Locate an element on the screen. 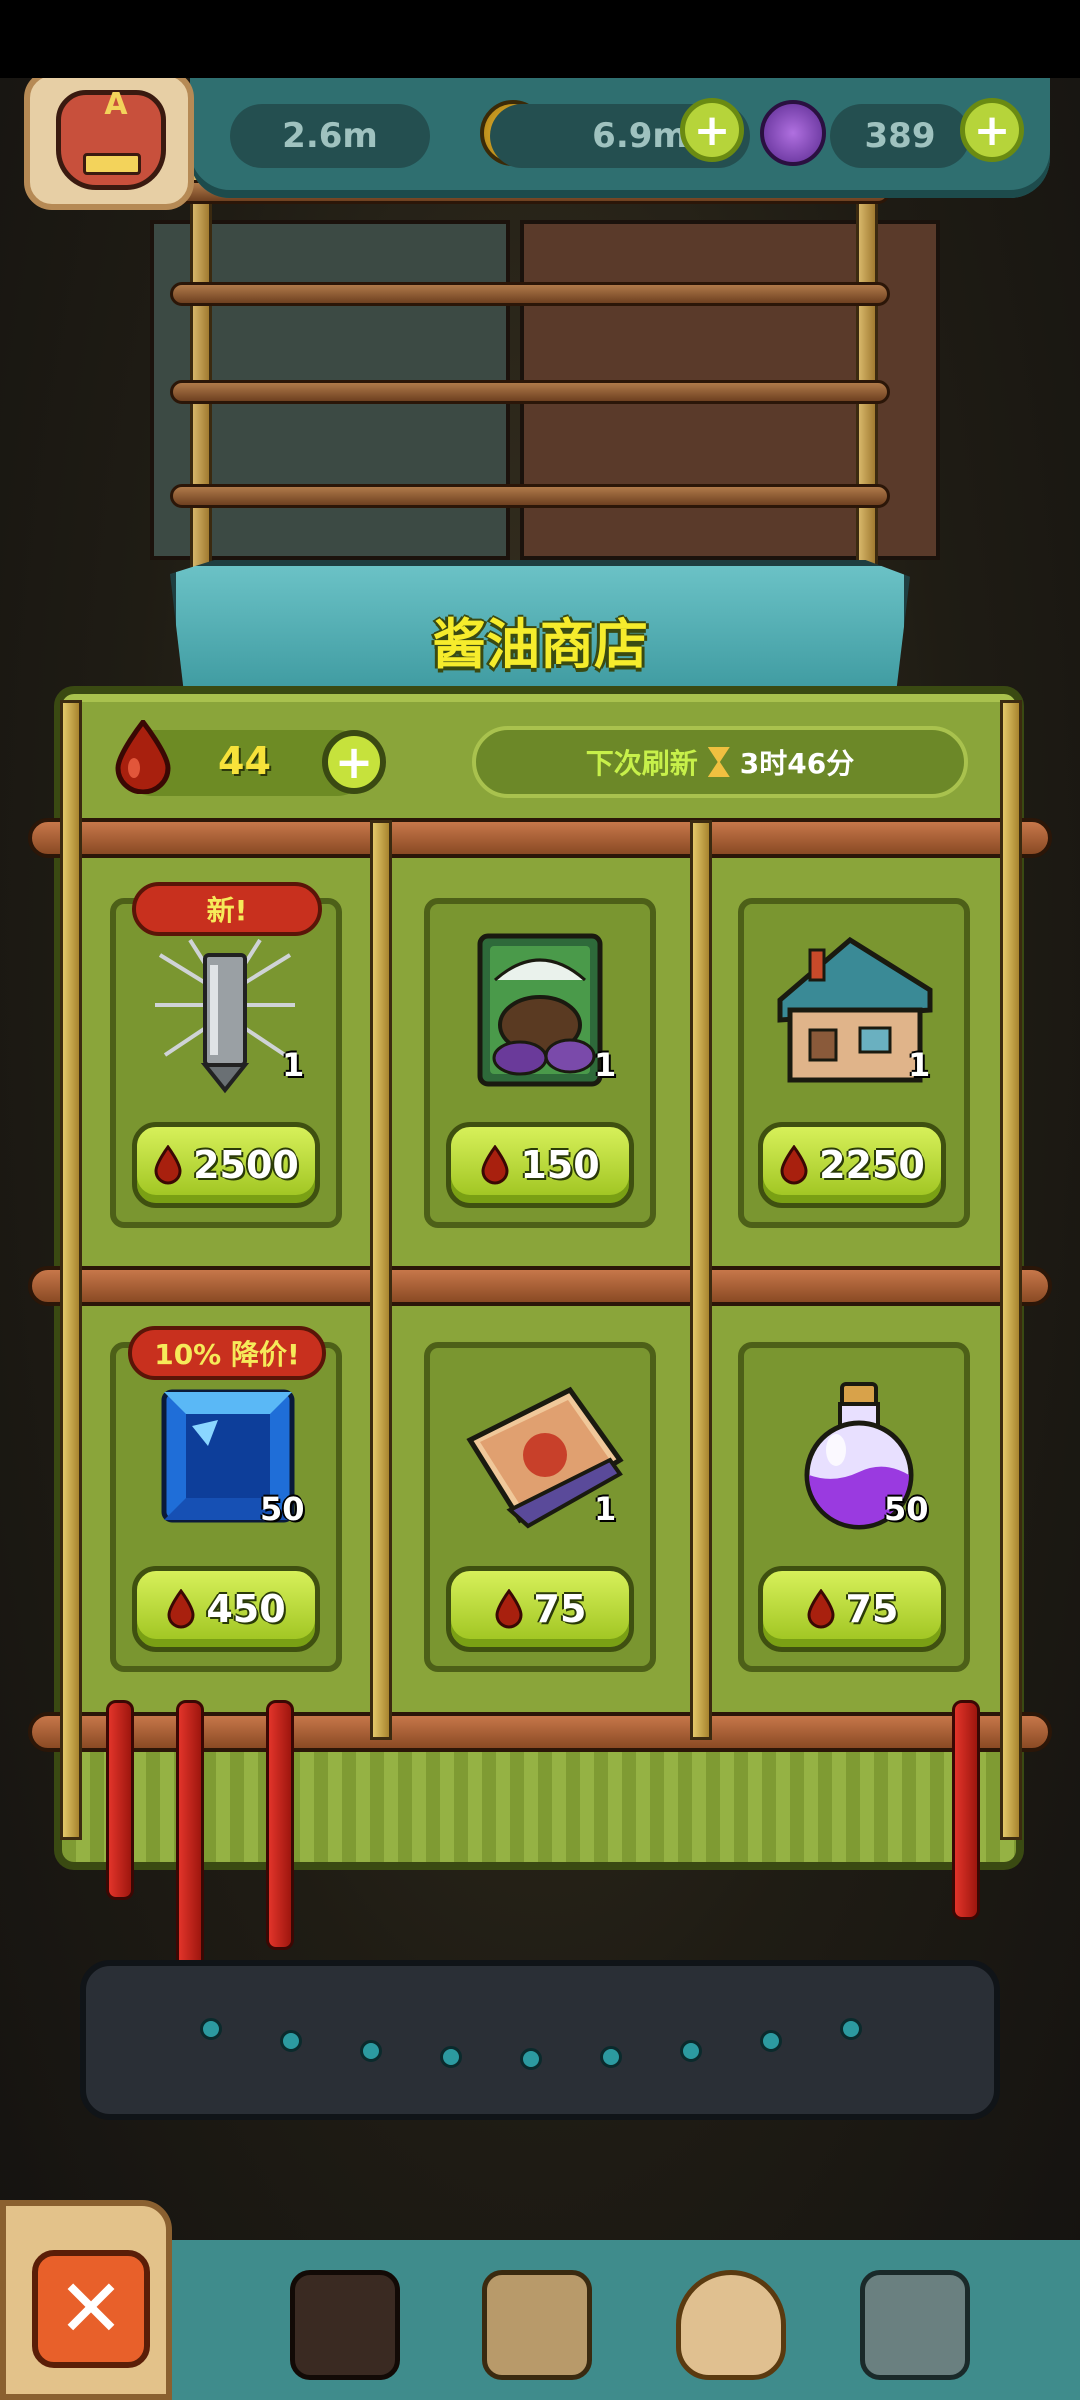  hourglass-icon is located at coordinates (718, 762).